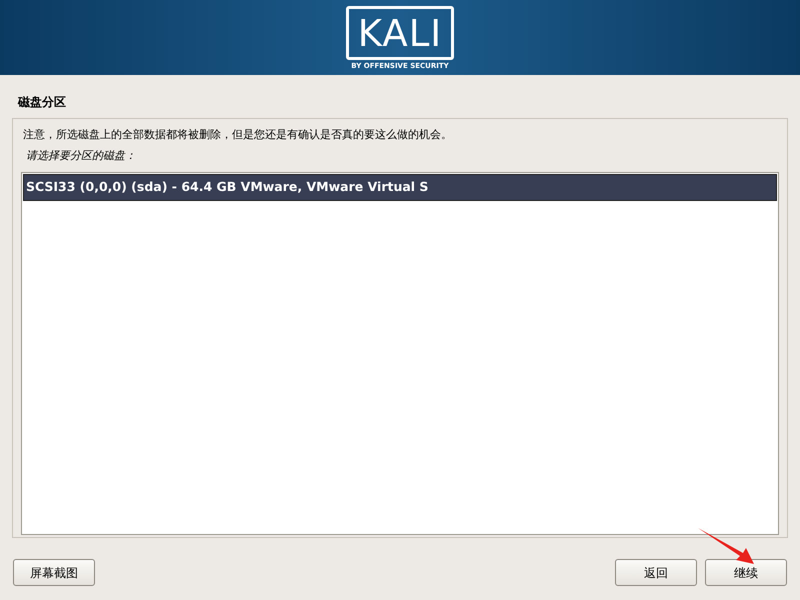 This screenshot has width=800, height=600. What do you see at coordinates (238, 135) in the screenshot?
I see `notice-text: 注意，所选磁盘上的全部数据都将被删除，但是您还是有确认是否真的要这么做的机会。` at bounding box center [238, 135].